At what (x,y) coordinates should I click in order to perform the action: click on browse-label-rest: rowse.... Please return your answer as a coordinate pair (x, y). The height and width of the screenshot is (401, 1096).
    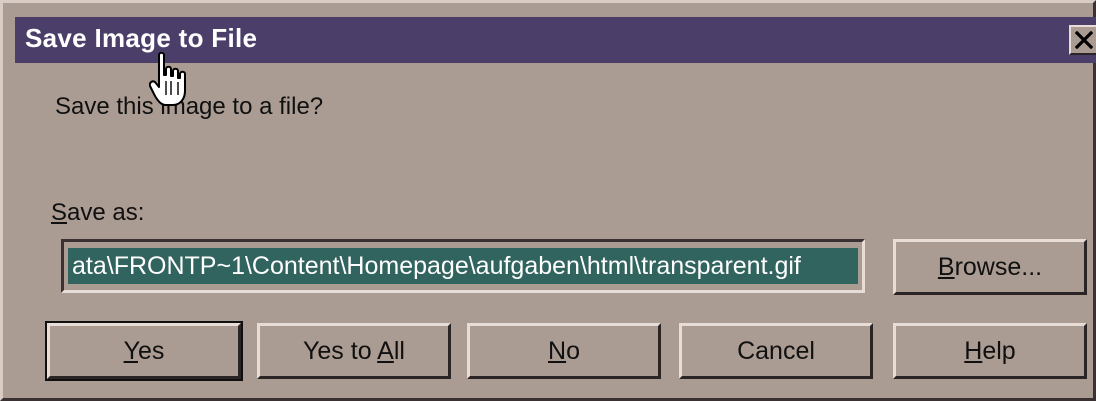
    Looking at the image, I should click on (998, 266).